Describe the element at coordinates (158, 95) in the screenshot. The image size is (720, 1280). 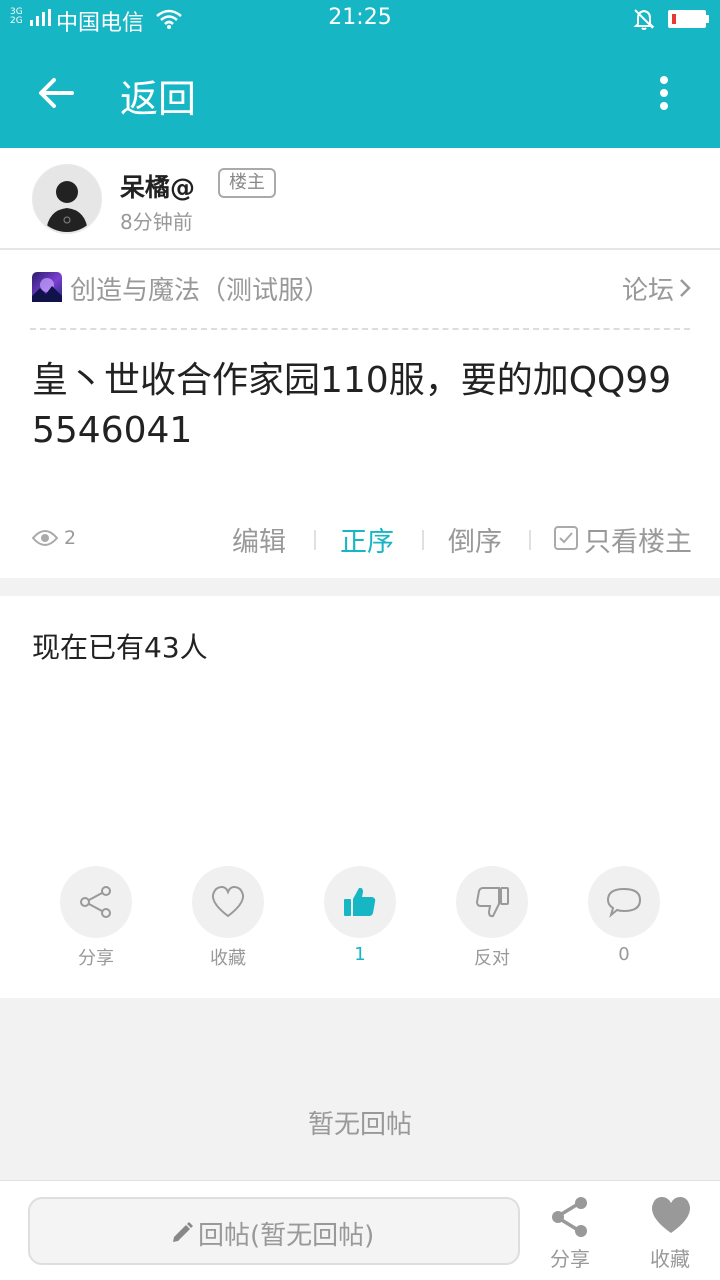
I see `back-label: 返回` at that location.